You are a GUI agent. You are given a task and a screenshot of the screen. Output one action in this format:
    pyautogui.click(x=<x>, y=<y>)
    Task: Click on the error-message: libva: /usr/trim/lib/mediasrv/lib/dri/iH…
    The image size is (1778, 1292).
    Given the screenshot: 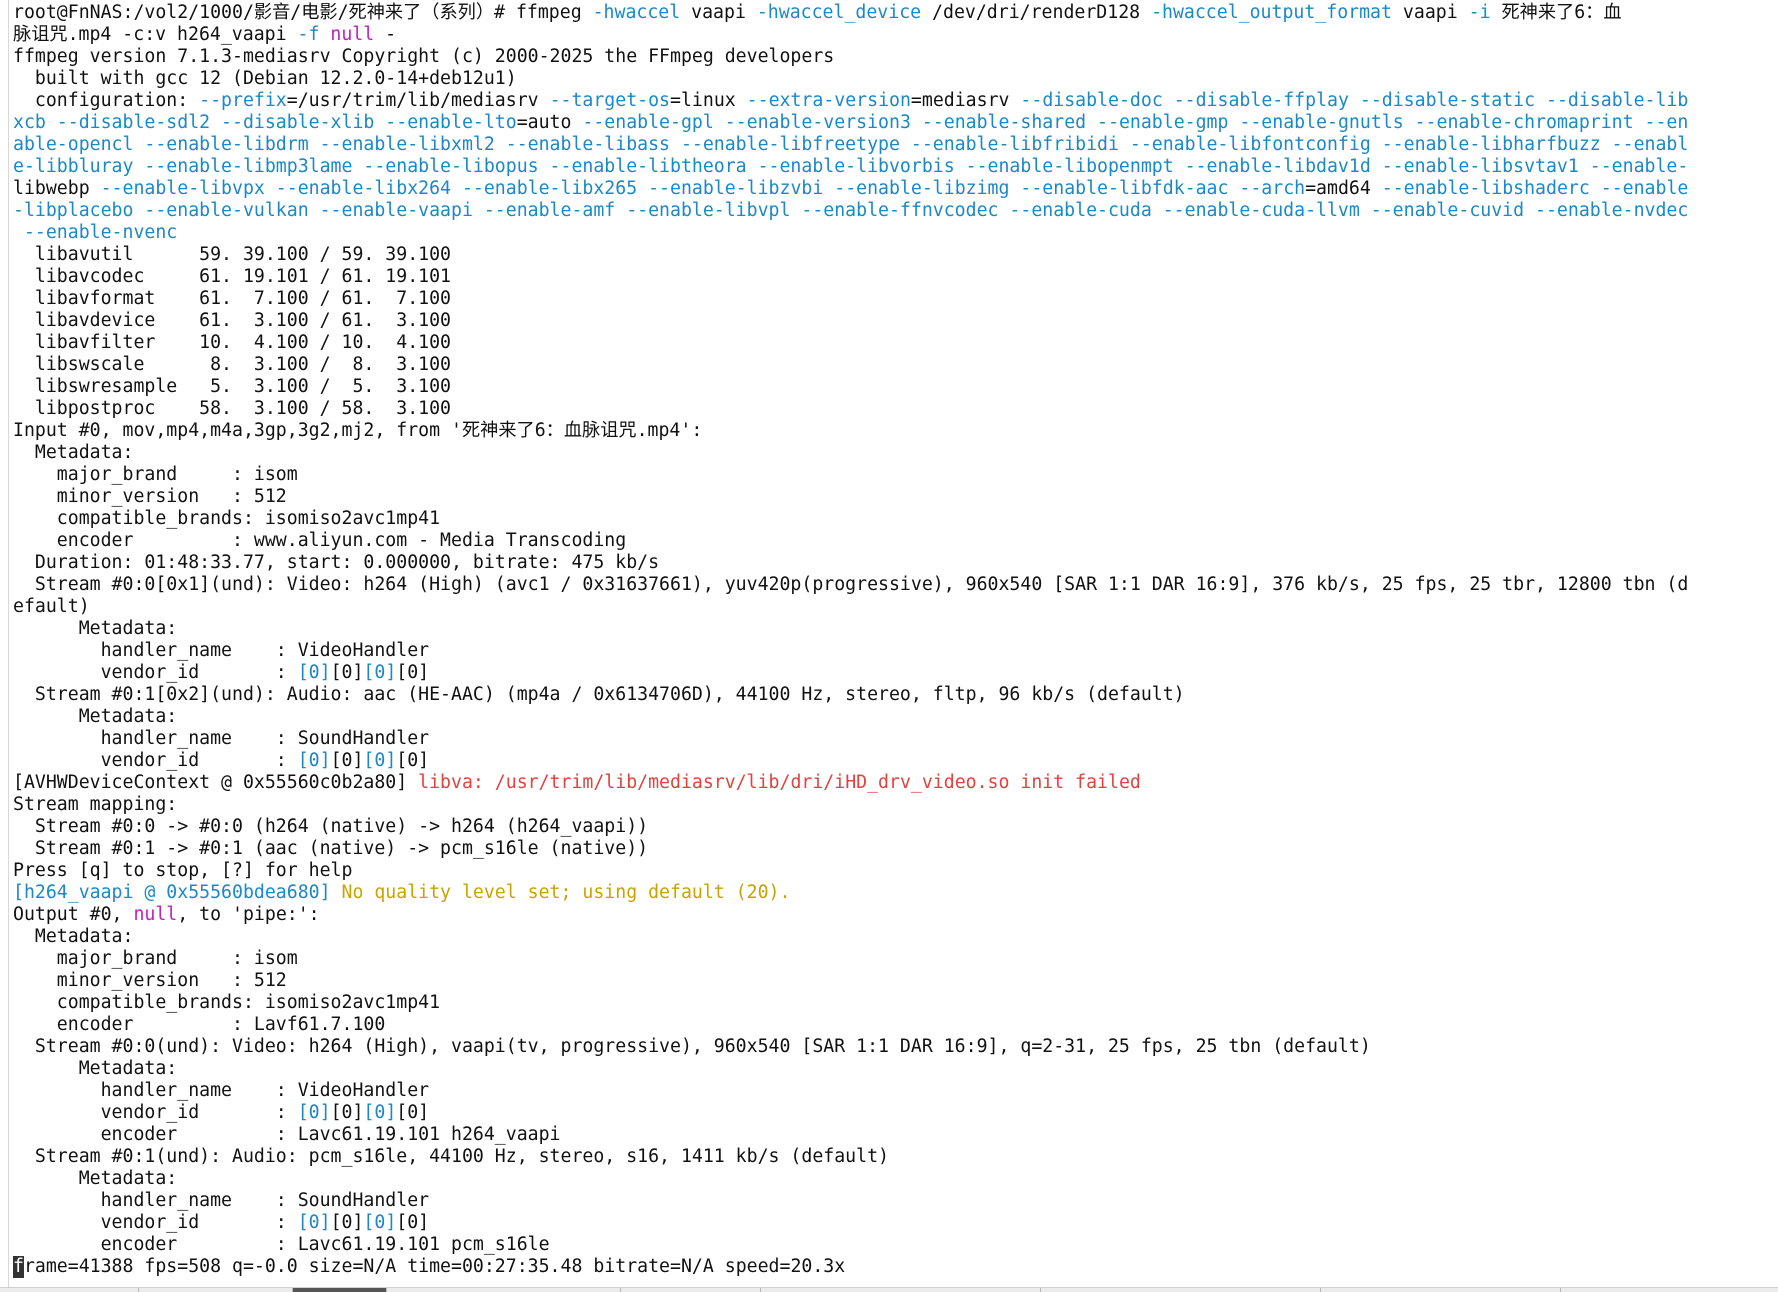 What is the action you would take?
    pyautogui.click(x=779, y=782)
    